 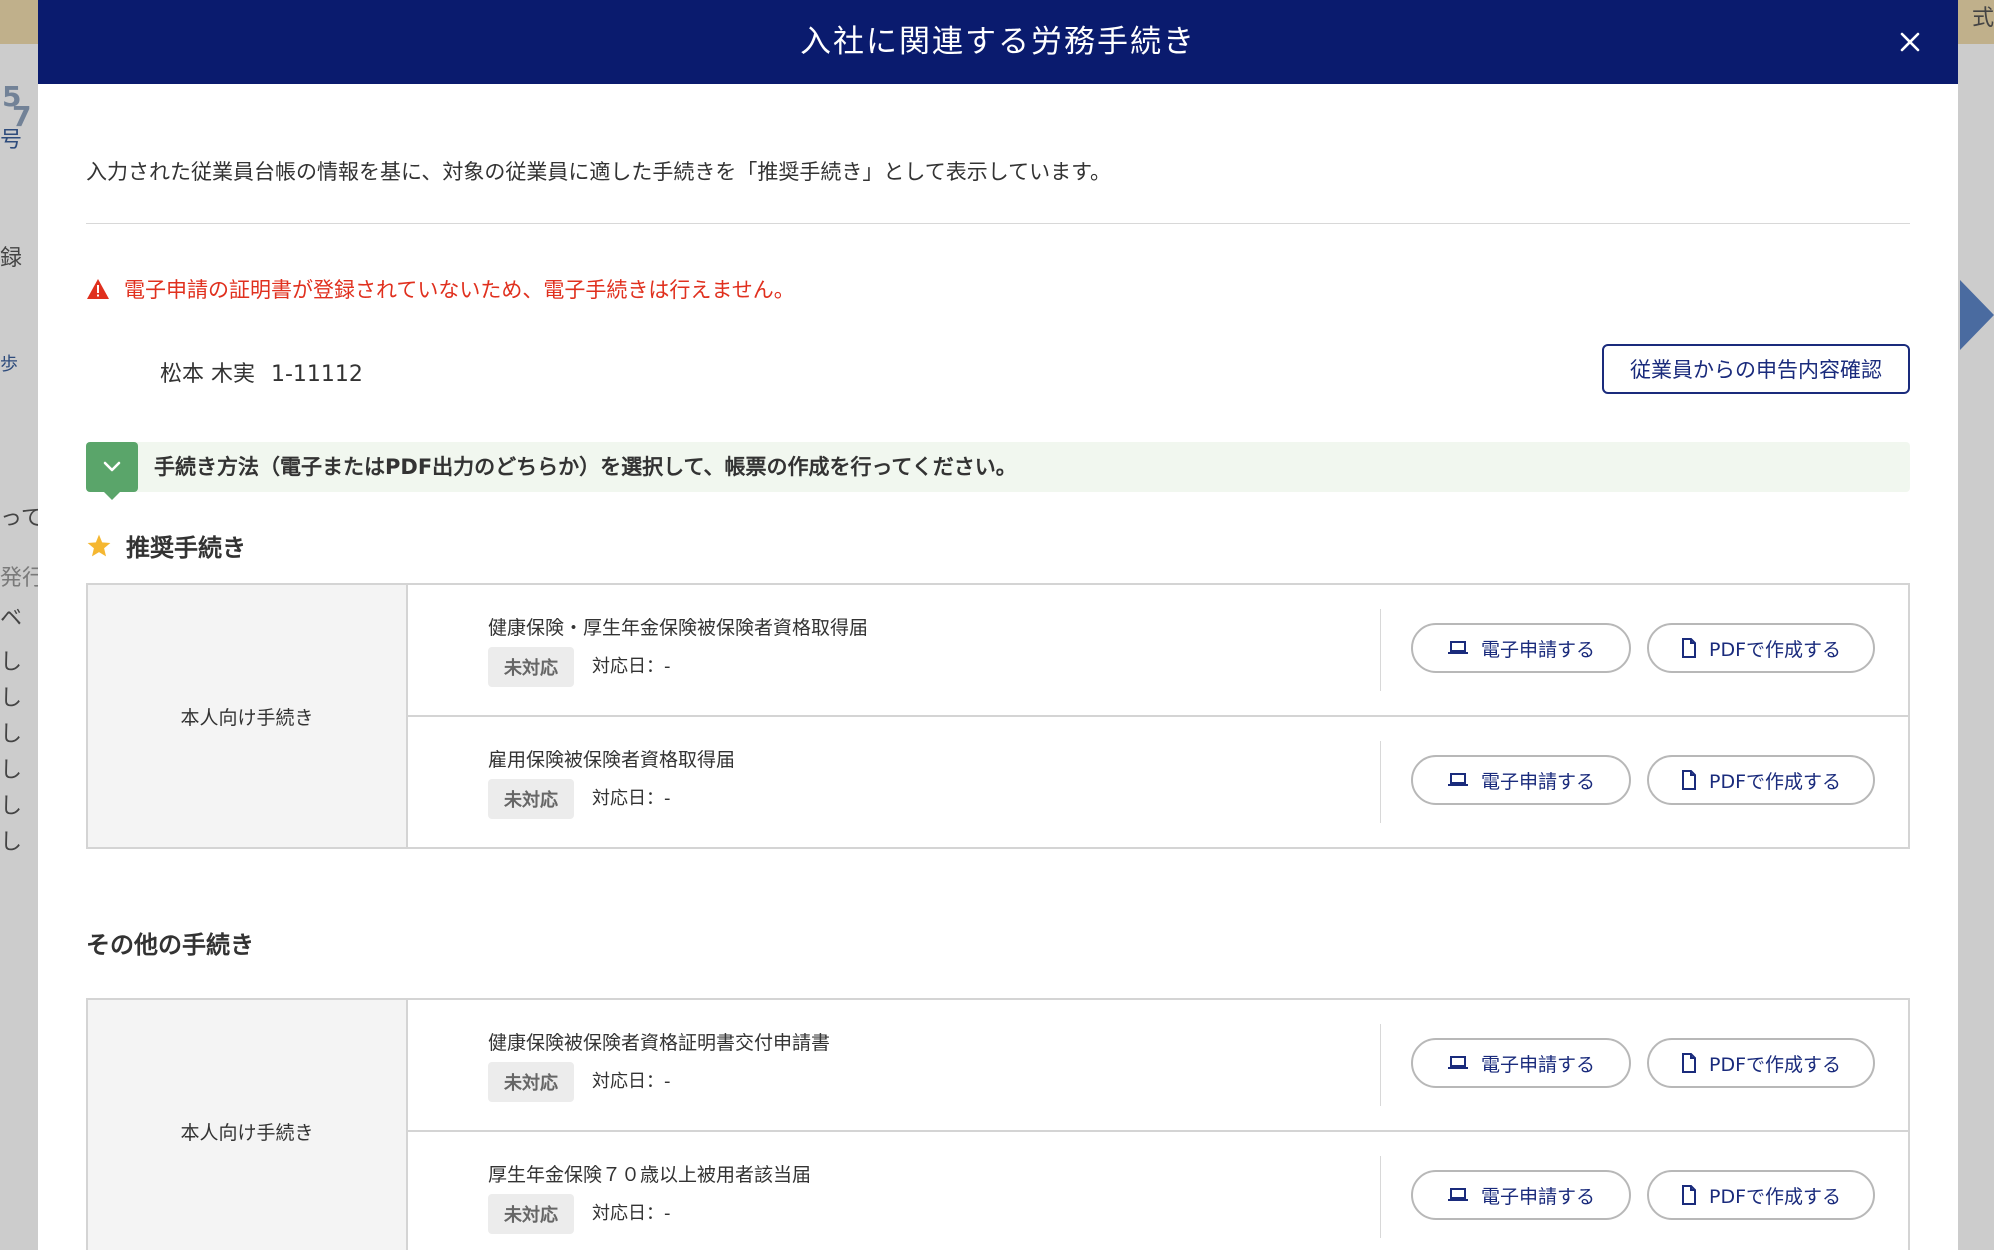 What do you see at coordinates (1756, 369) in the screenshot?
I see `declaration-confirm-button: 従業員からの申告内容確認` at bounding box center [1756, 369].